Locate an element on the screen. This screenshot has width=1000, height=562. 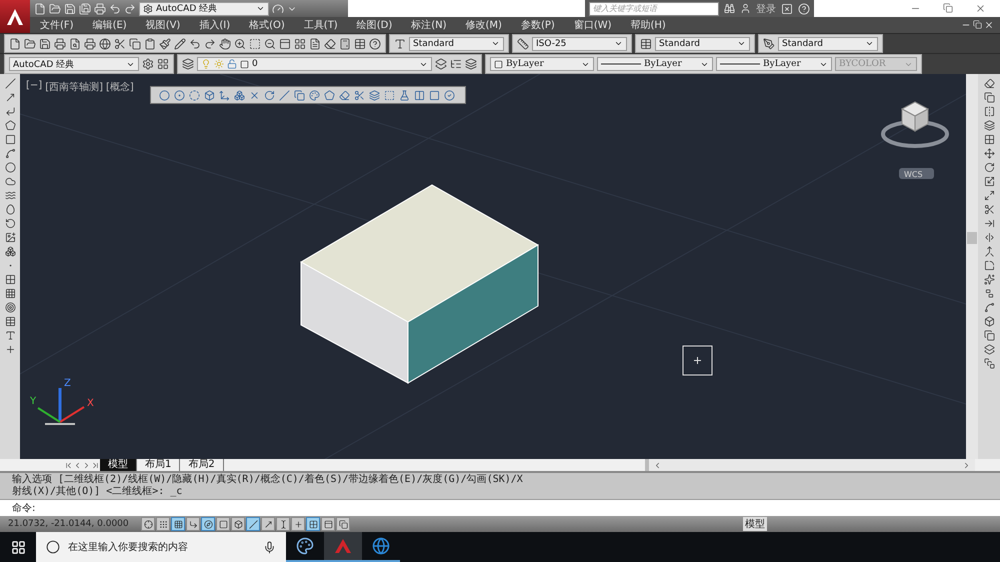
text-icon is located at coordinates (10, 335).